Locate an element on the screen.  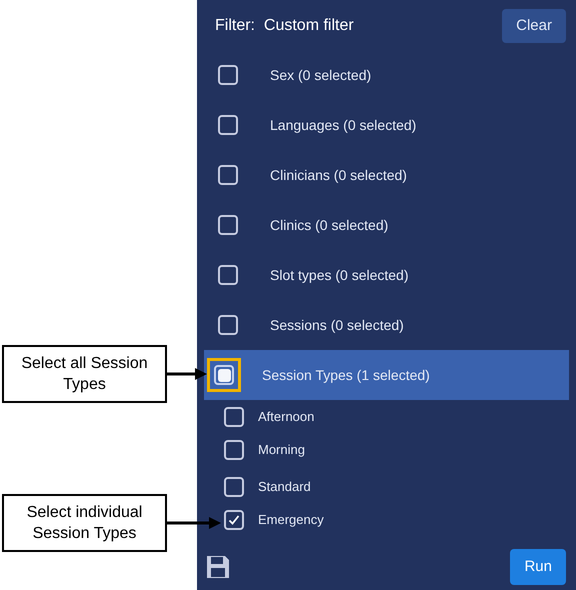
session-type-label: Afternoon is located at coordinates (286, 417).